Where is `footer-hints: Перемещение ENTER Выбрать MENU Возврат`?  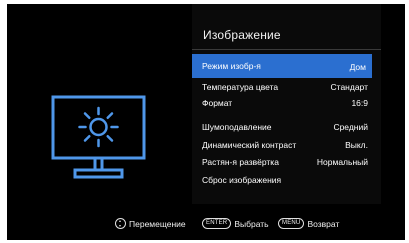 footer-hints: Перемещение ENTER Выбрать MENU Возврат is located at coordinates (206, 225).